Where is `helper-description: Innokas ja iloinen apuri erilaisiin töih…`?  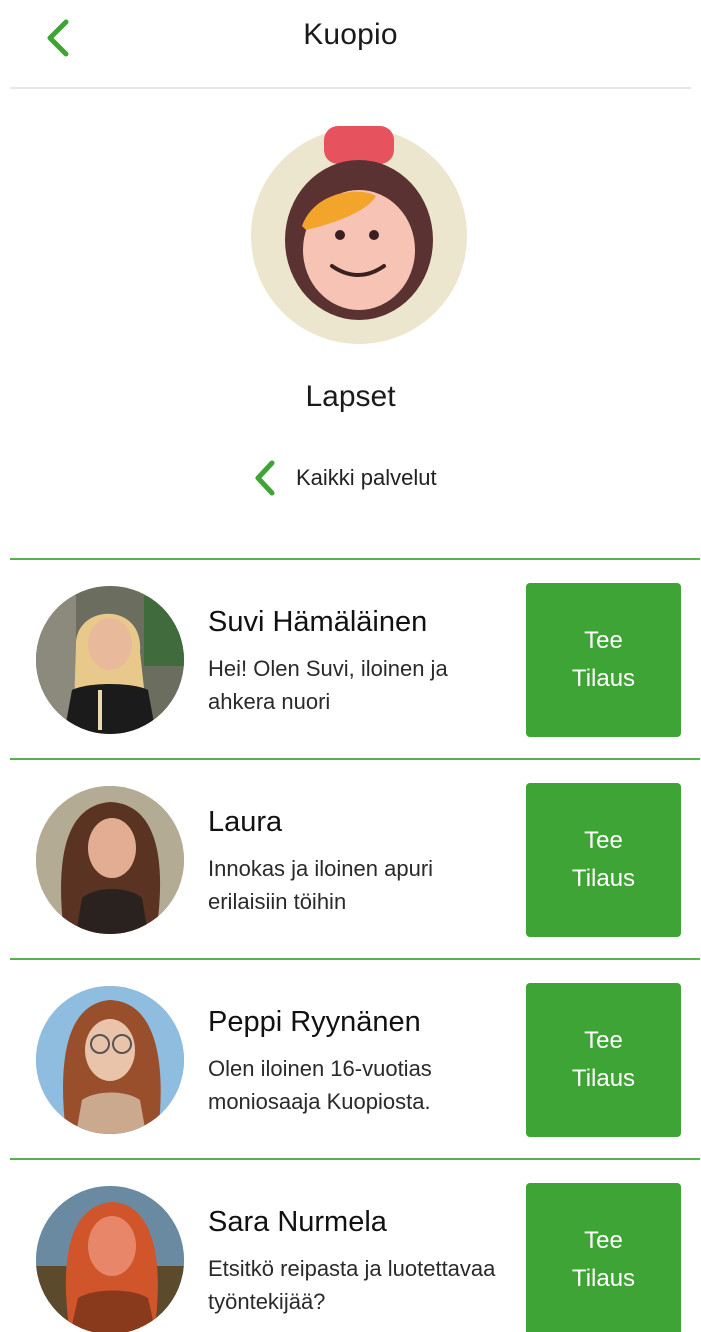 helper-description: Innokas ja iloinen apuri erilaisiin töih… is located at coordinates (321, 885).